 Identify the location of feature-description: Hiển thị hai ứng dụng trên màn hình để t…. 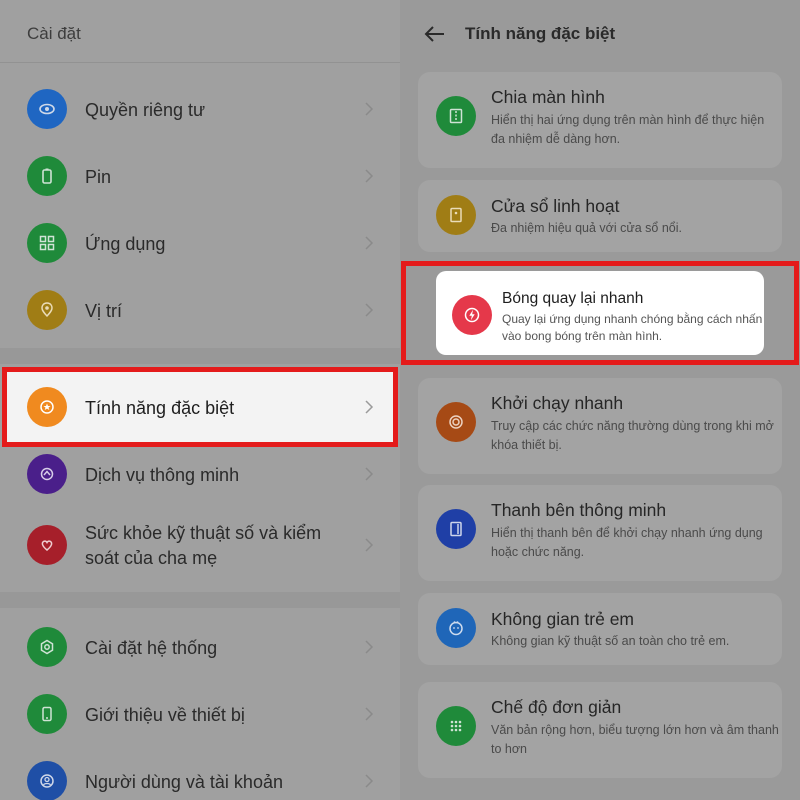
(628, 129).